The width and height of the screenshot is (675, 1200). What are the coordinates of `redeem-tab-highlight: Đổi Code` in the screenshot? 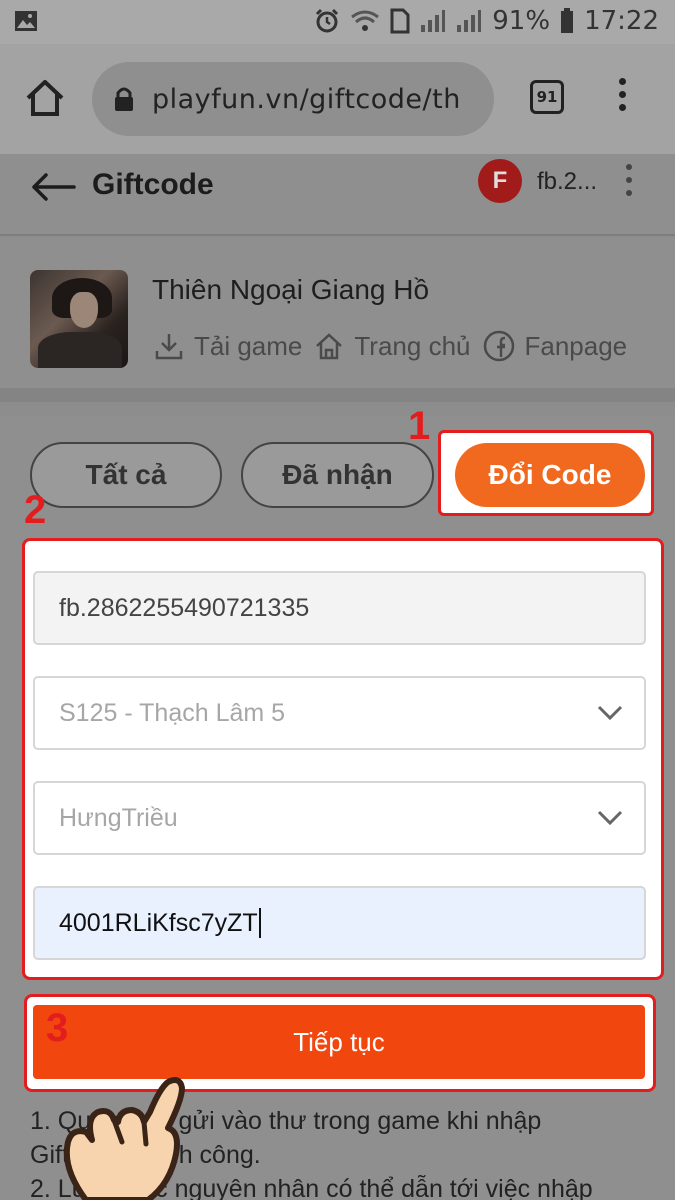 It's located at (546, 473).